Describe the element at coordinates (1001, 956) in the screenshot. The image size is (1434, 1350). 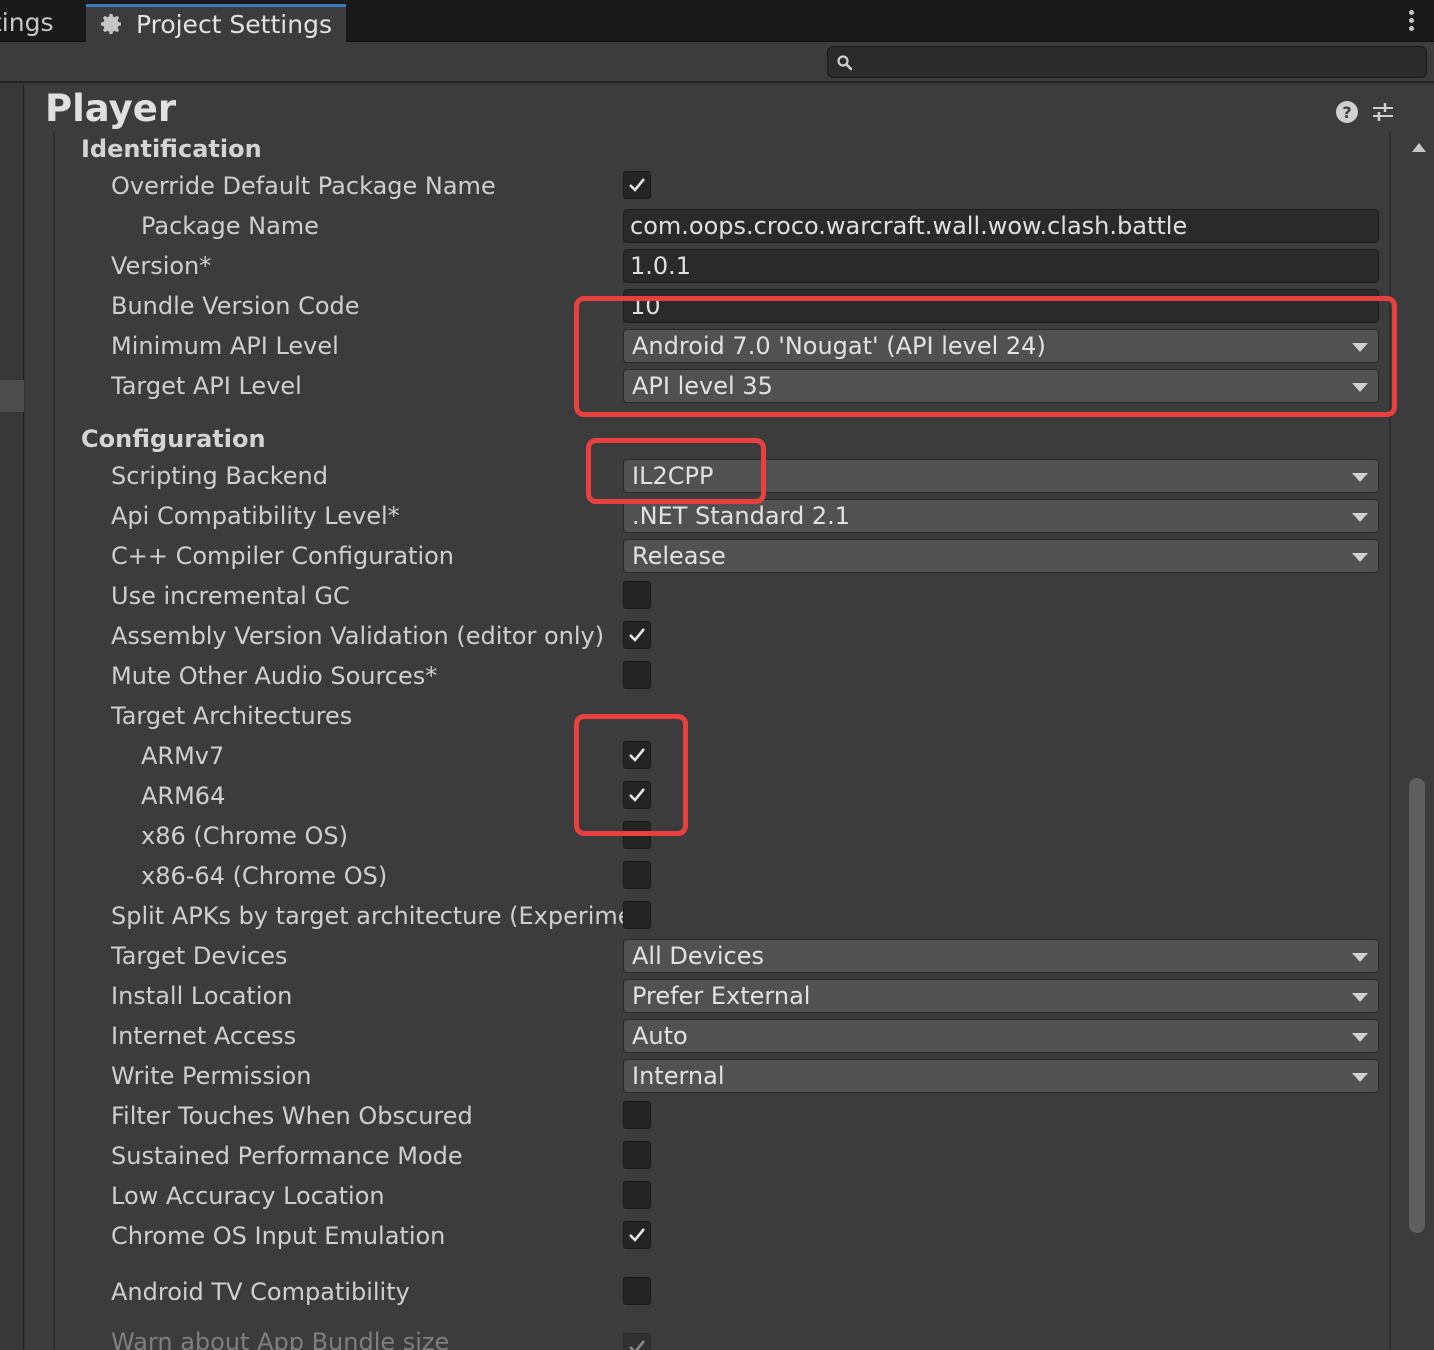
I see `target-devices-dropdown: All Devices` at that location.